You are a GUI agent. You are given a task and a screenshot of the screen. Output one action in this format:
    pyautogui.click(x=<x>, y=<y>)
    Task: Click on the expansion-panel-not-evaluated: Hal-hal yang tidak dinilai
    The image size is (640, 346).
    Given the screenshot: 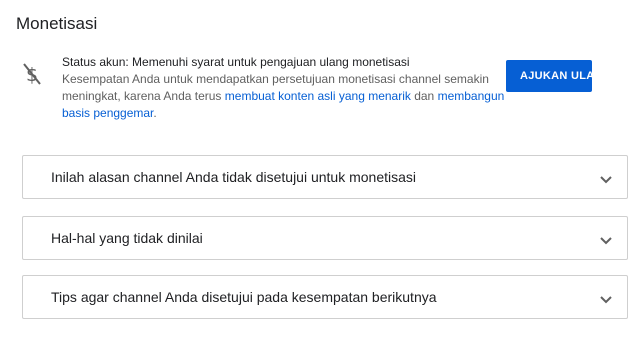 What is the action you would take?
    pyautogui.click(x=325, y=238)
    